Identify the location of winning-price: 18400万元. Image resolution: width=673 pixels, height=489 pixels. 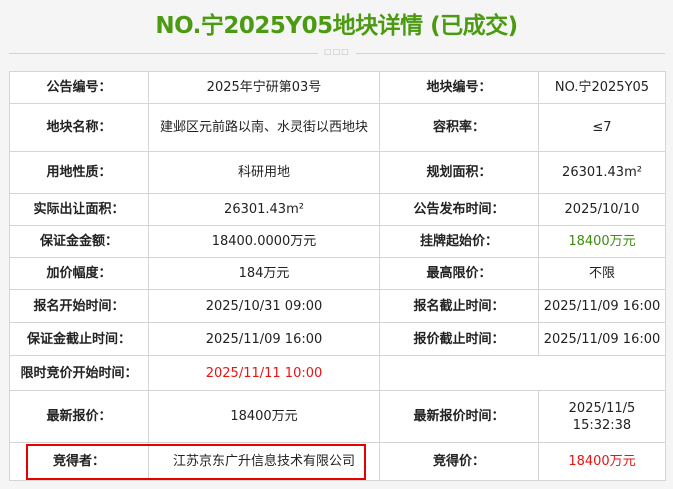
(602, 461).